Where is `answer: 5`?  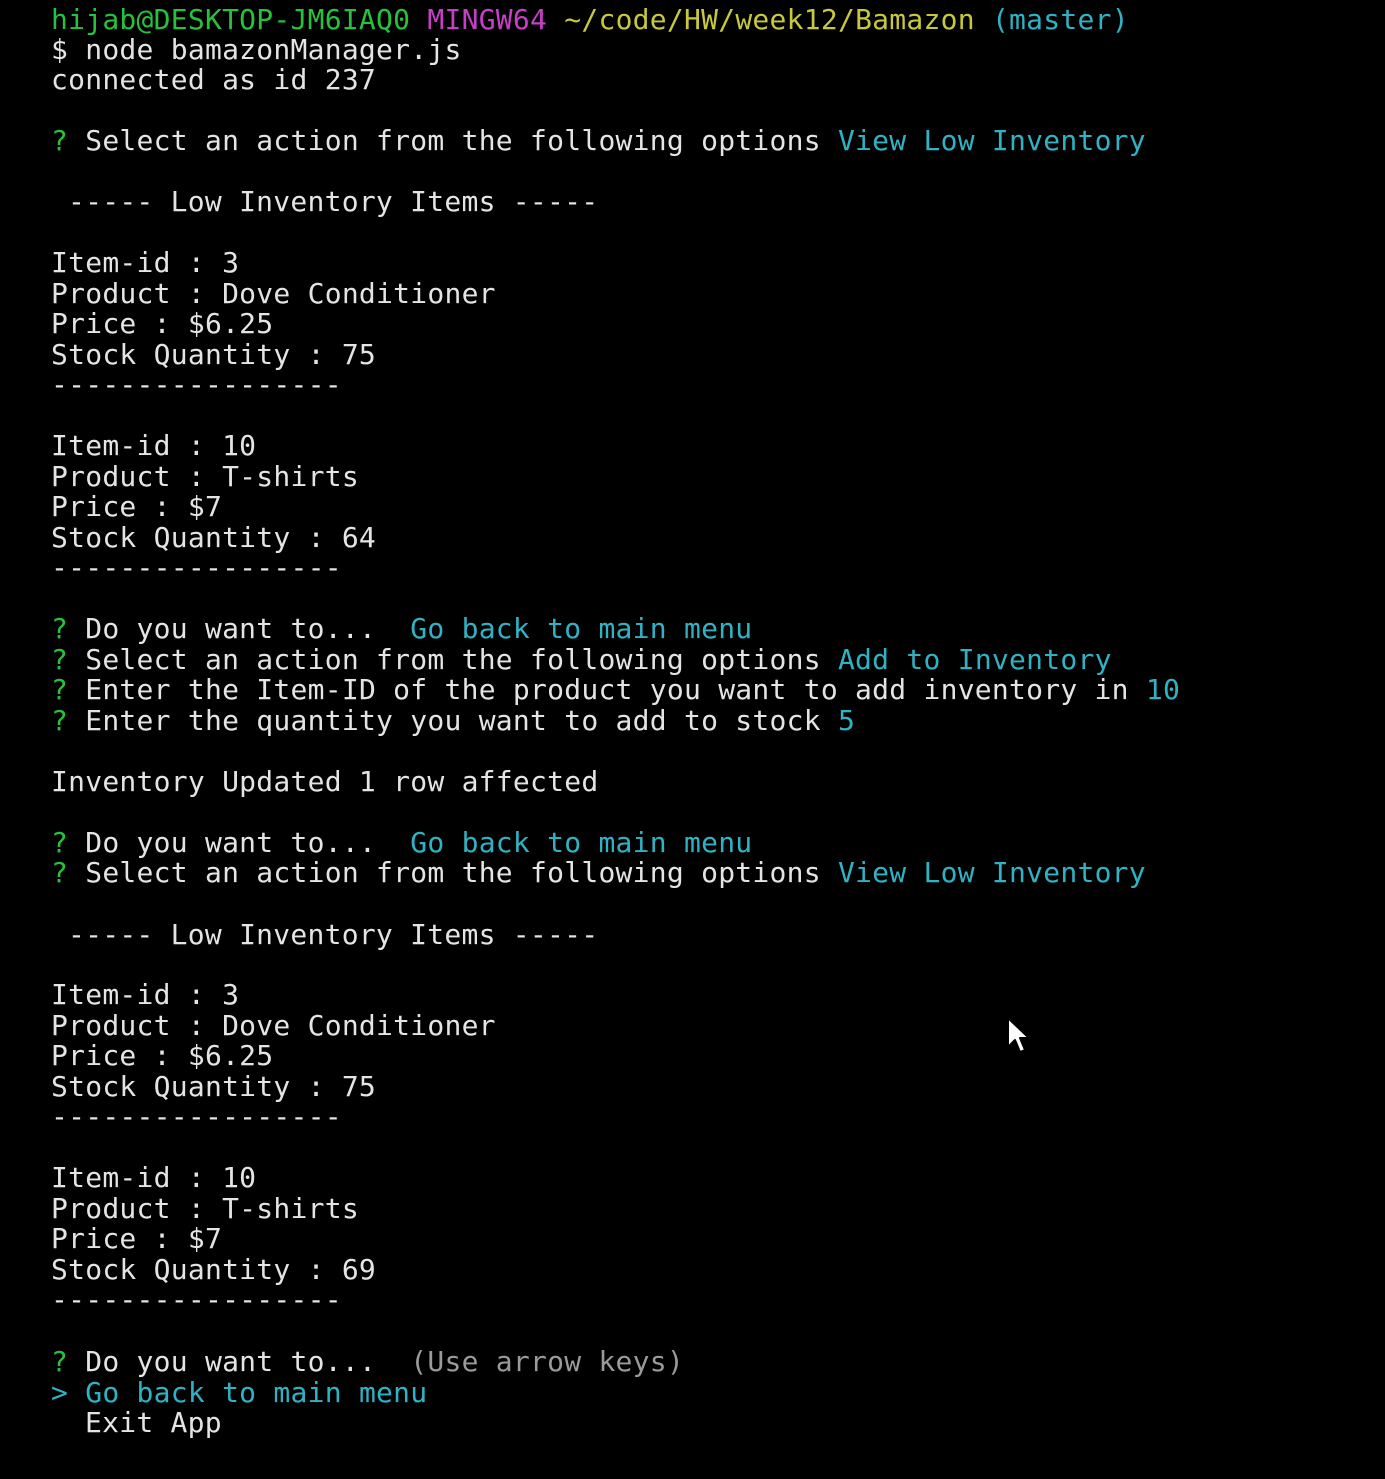 answer: 5 is located at coordinates (846, 720).